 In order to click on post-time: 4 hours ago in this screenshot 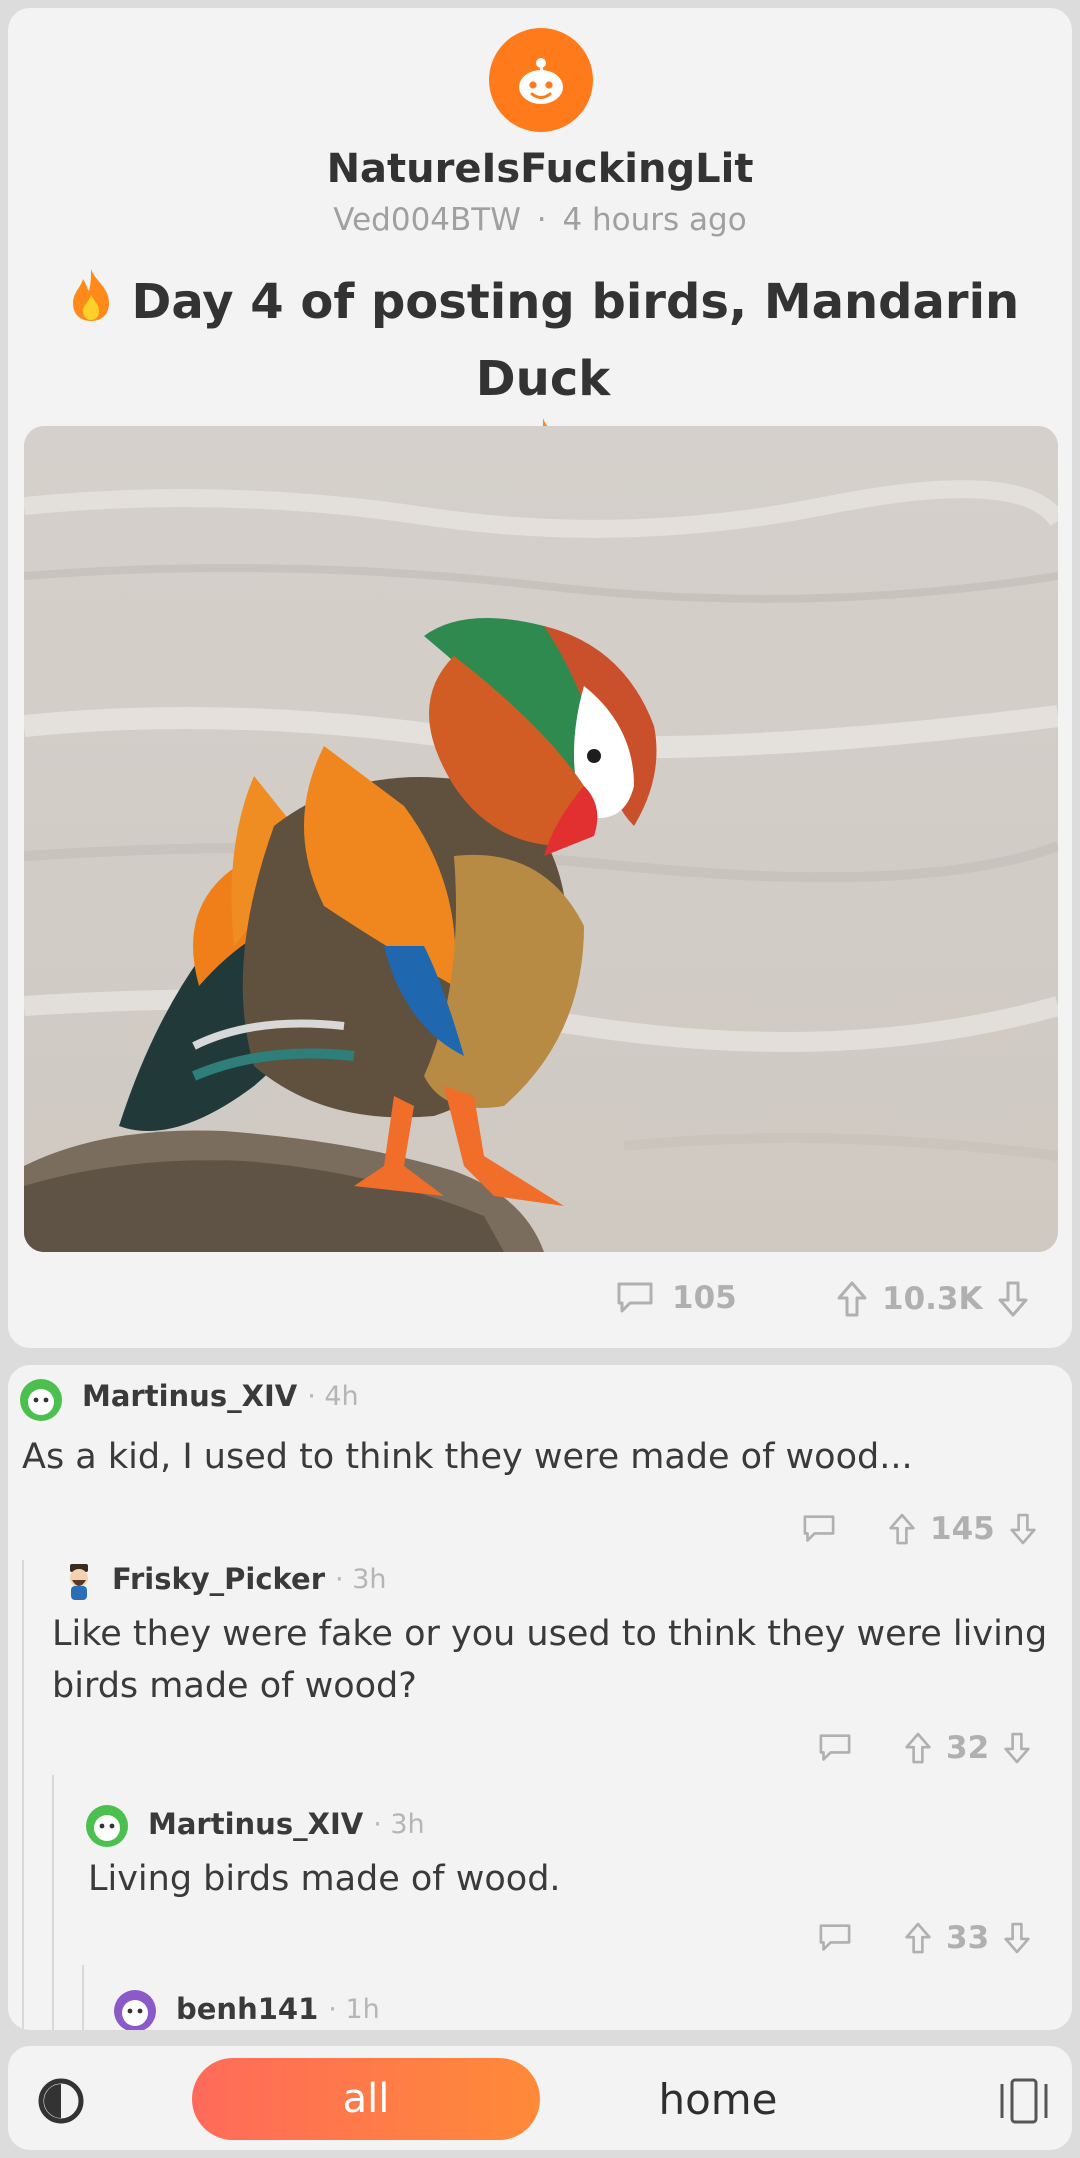, I will do `click(654, 220)`.